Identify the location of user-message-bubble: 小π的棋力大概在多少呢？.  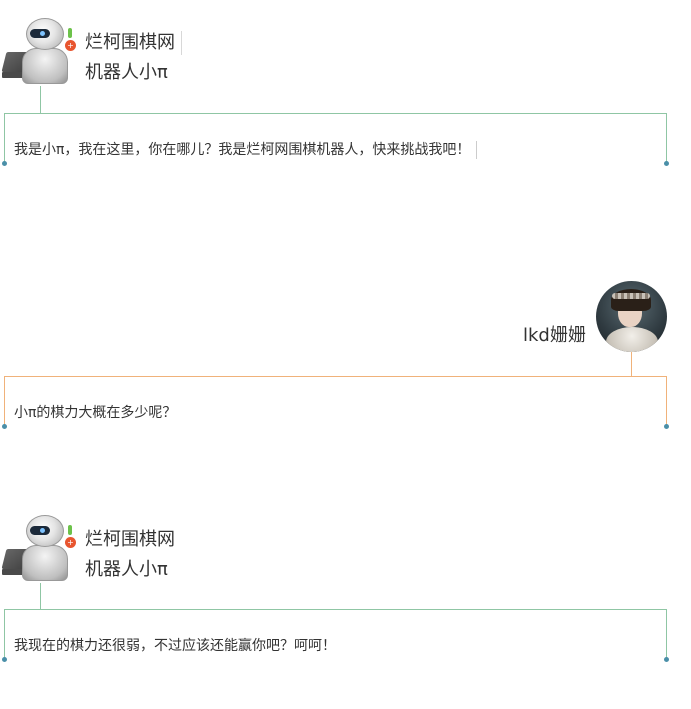
(335, 402).